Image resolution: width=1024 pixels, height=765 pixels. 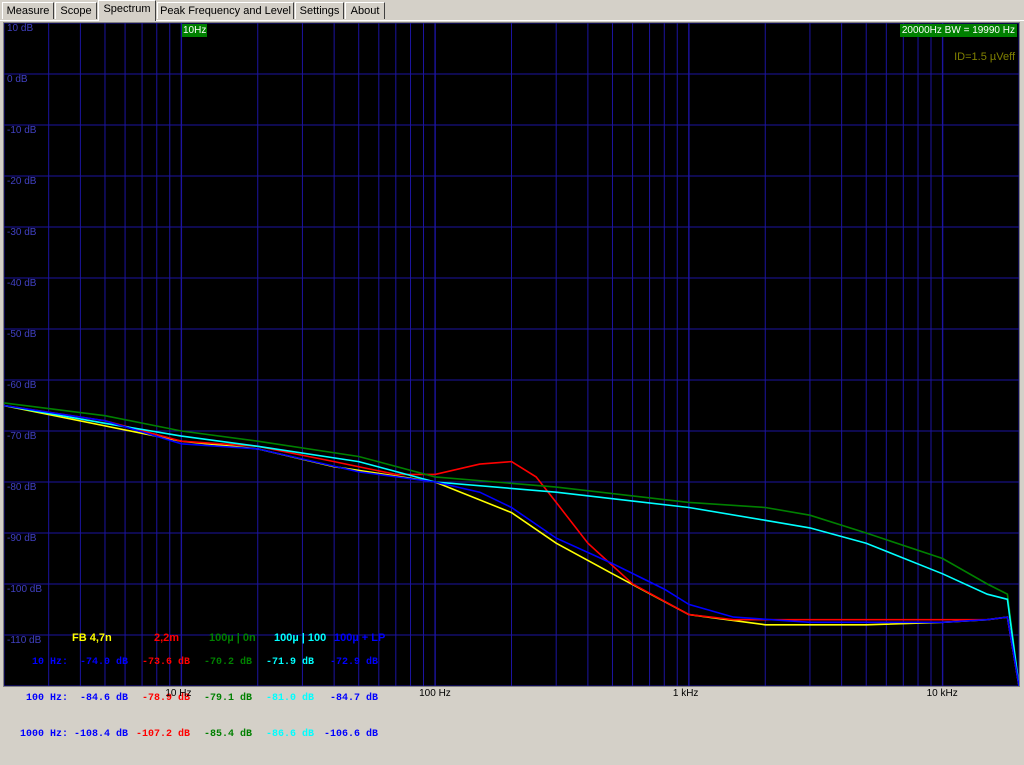 What do you see at coordinates (22, 385) in the screenshot?
I see `y-tick-label: -60 dB` at bounding box center [22, 385].